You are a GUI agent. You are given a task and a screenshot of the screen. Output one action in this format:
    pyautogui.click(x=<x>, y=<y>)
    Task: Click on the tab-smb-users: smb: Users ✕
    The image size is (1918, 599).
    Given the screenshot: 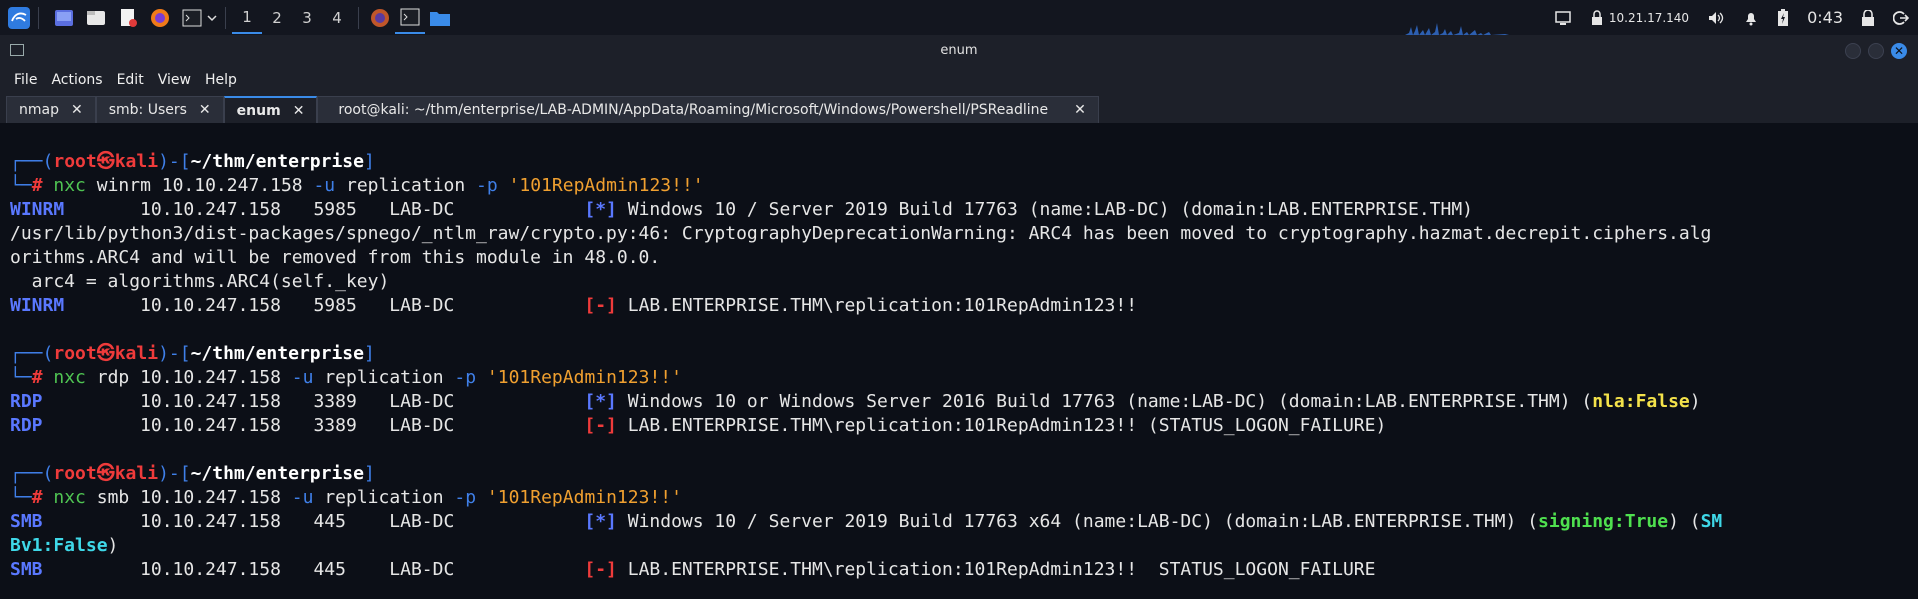 What is the action you would take?
    pyautogui.click(x=159, y=109)
    